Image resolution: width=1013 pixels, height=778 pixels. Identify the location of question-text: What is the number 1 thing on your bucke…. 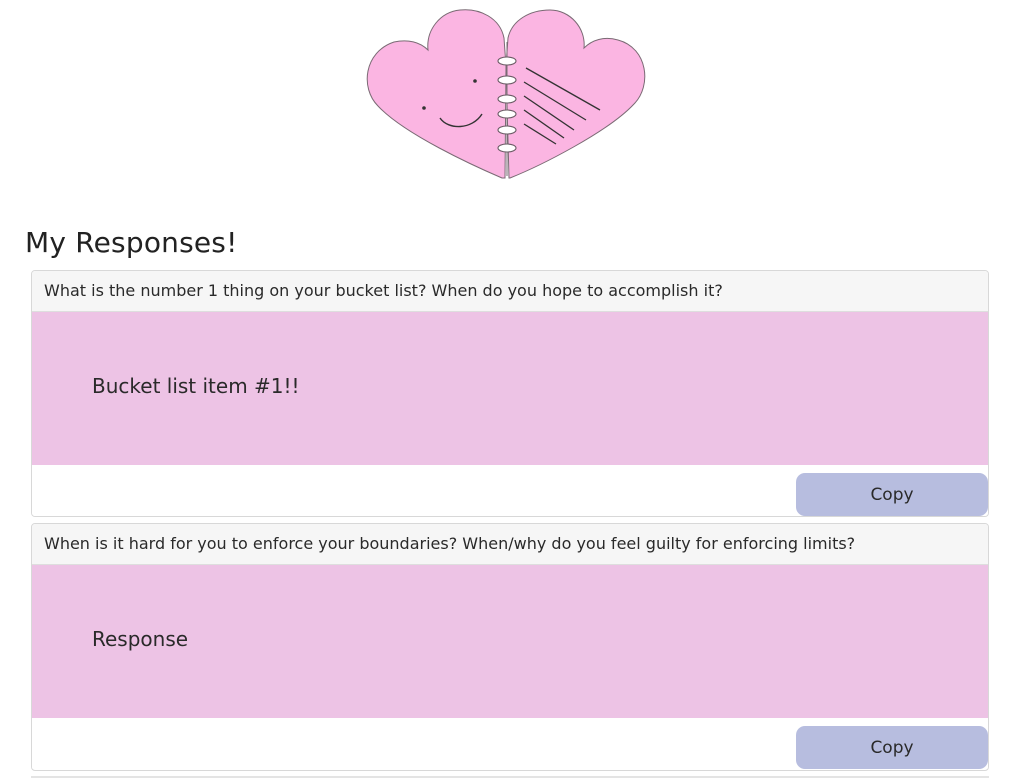
(510, 291).